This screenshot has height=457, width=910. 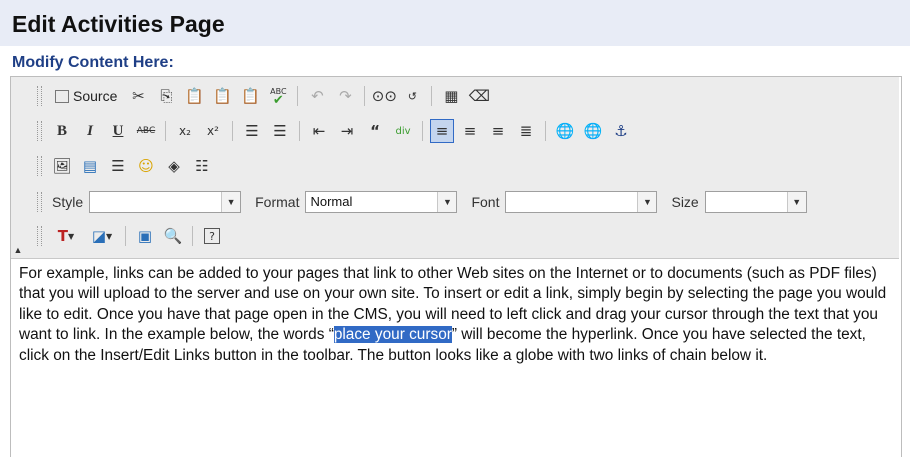 I want to click on align-left-button: ≡, so click(x=442, y=131).